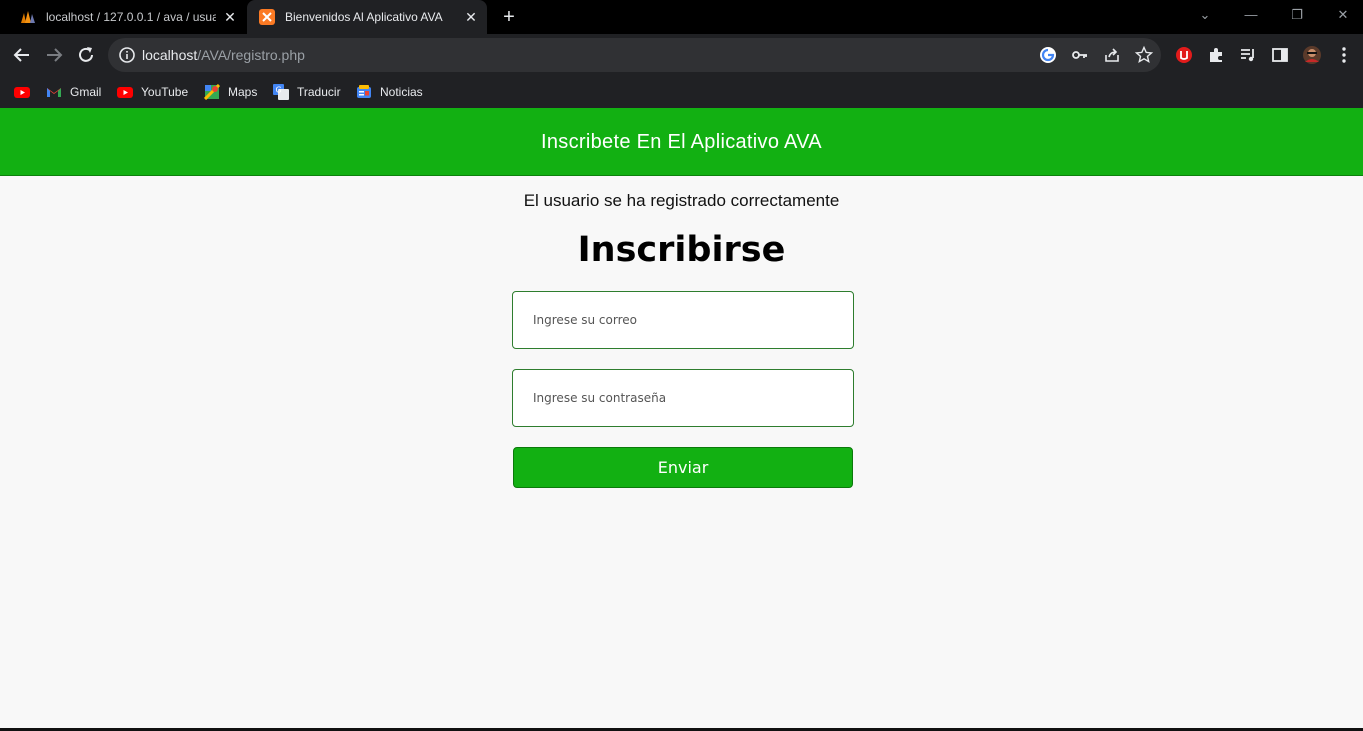 The height and width of the screenshot is (731, 1363). Describe the element at coordinates (1205, 15) in the screenshot. I see `tab-search-icon: ⌄` at that location.